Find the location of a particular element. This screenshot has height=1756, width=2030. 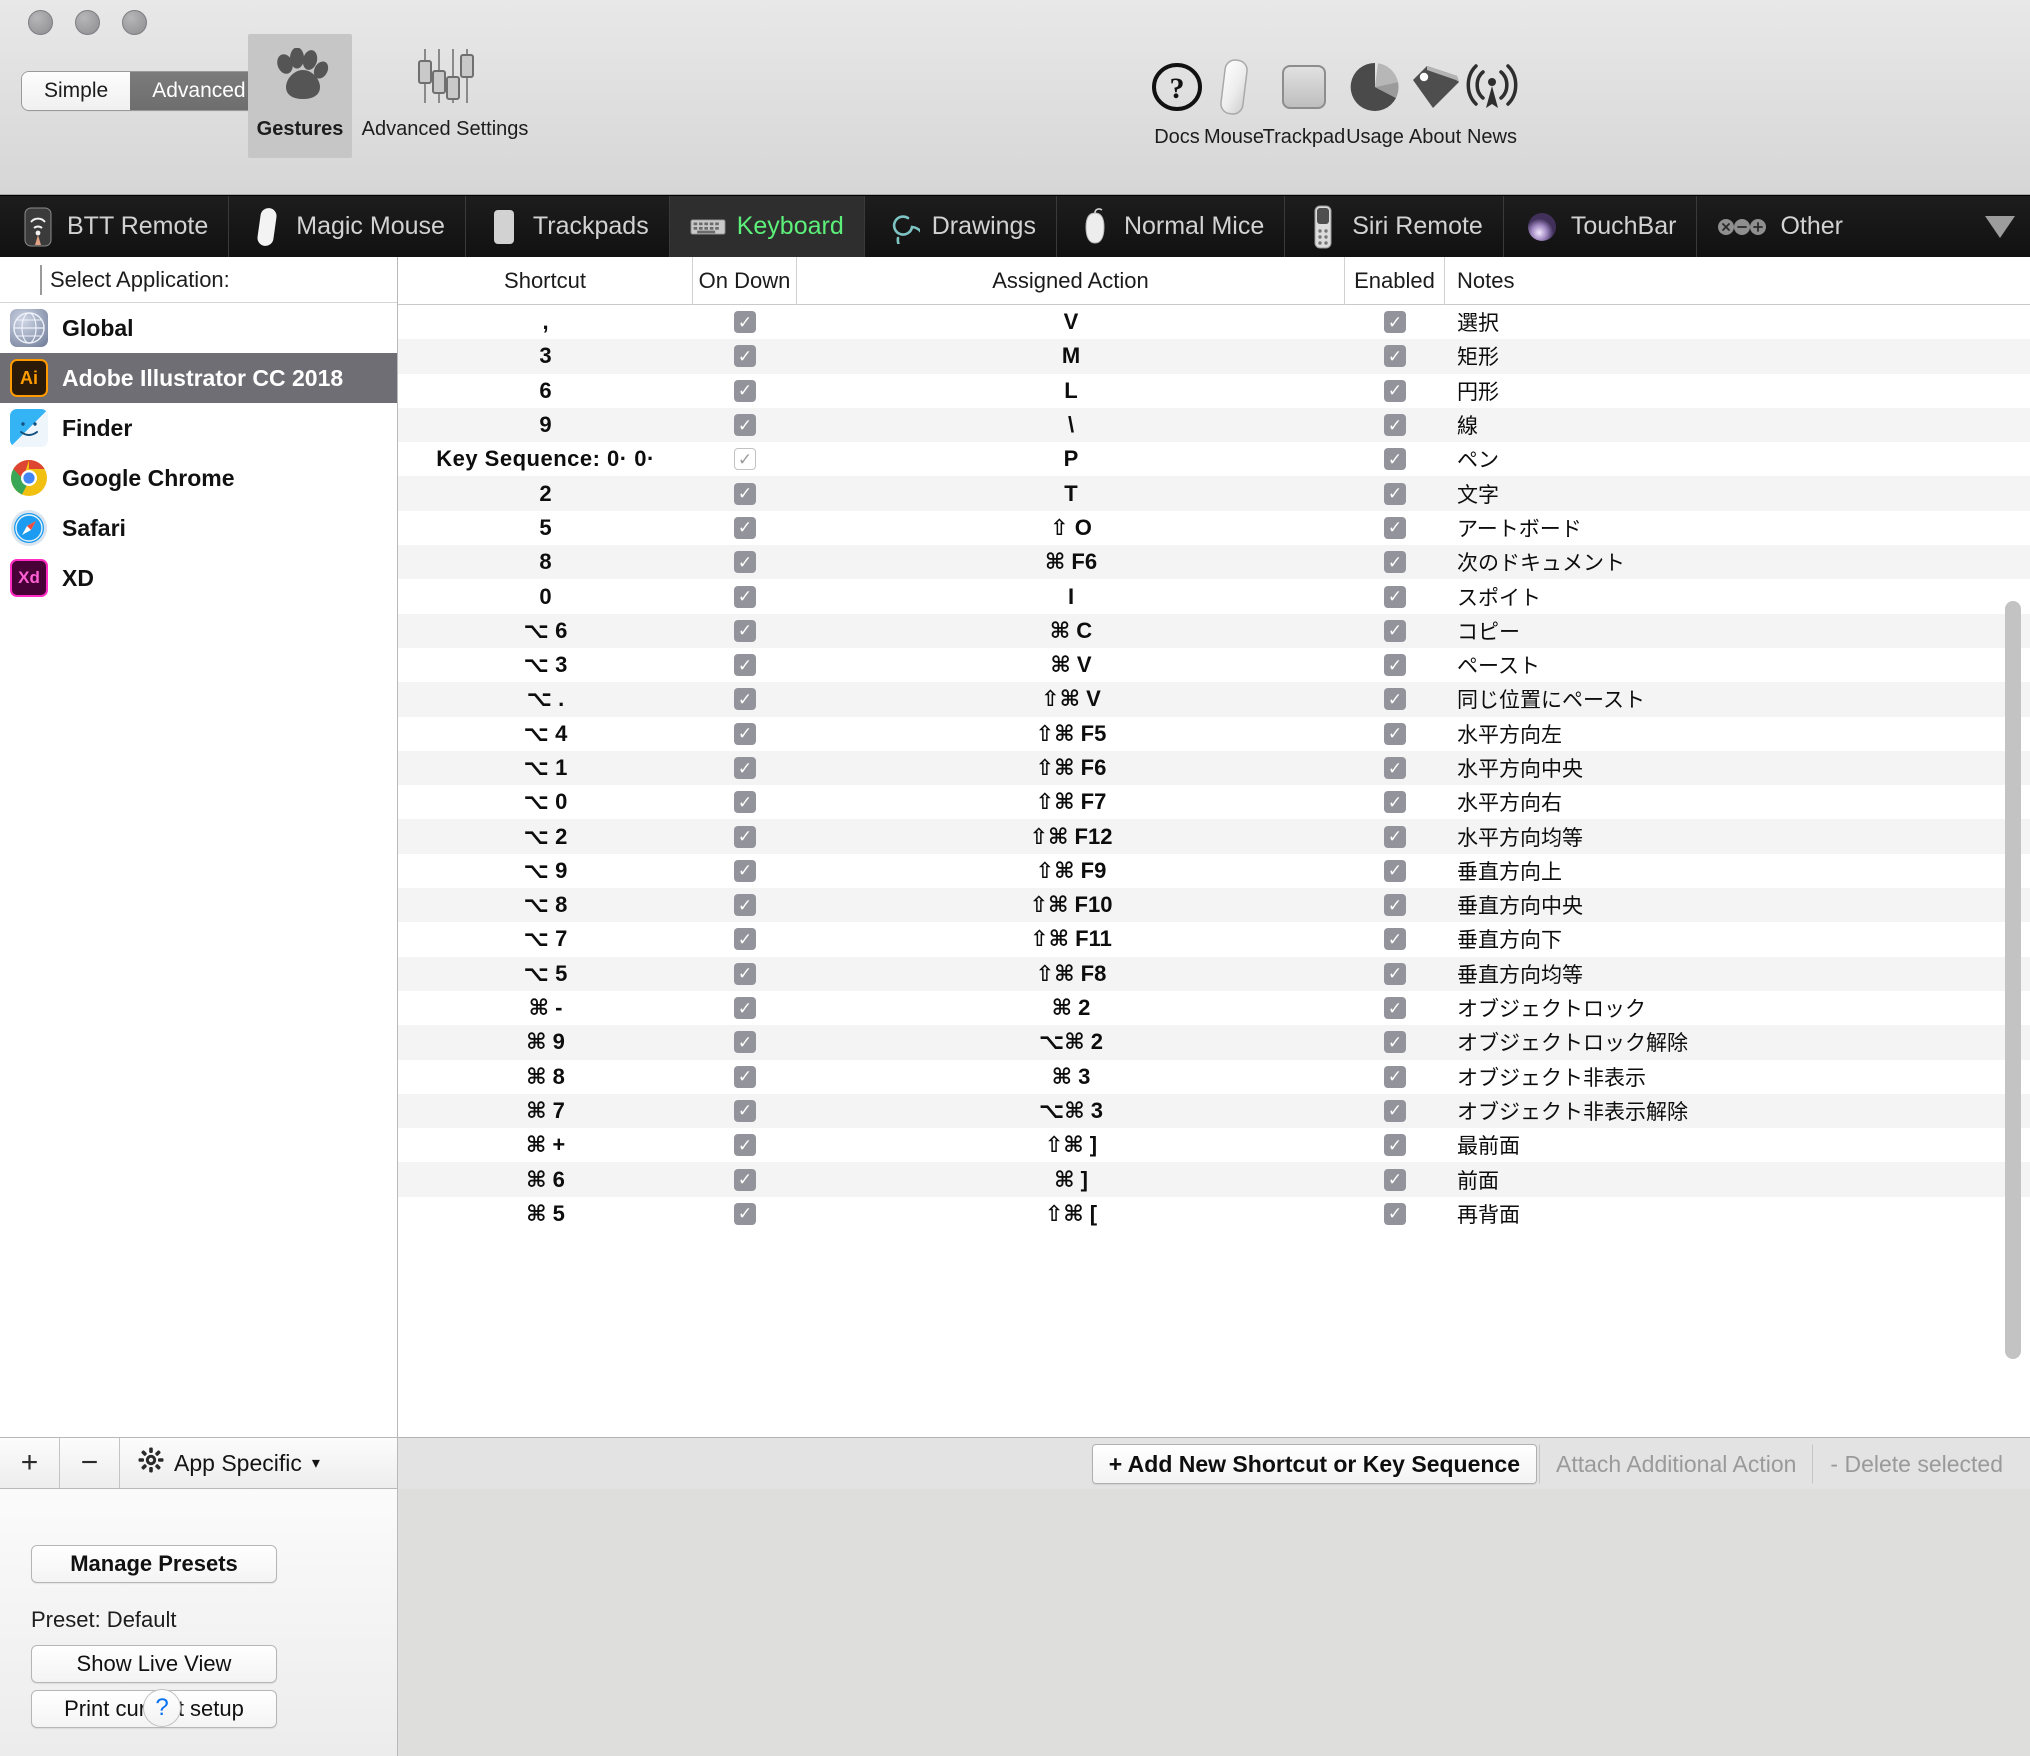

tab-siri-remote: Siri Remote is located at coordinates (1394, 226).